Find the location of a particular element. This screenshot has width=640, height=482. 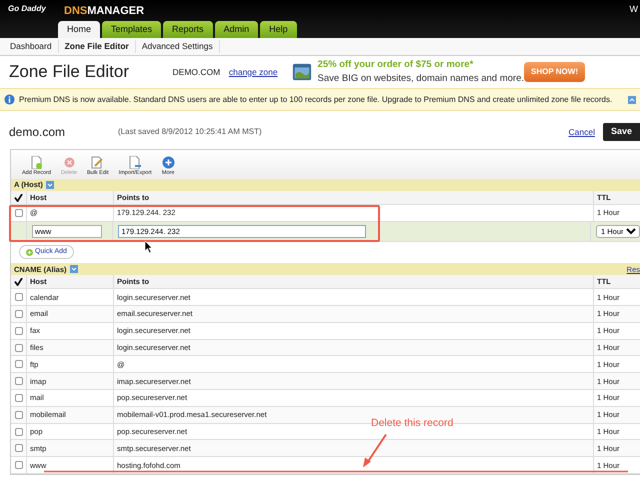

subnav-link: Dashboard is located at coordinates (31, 46).